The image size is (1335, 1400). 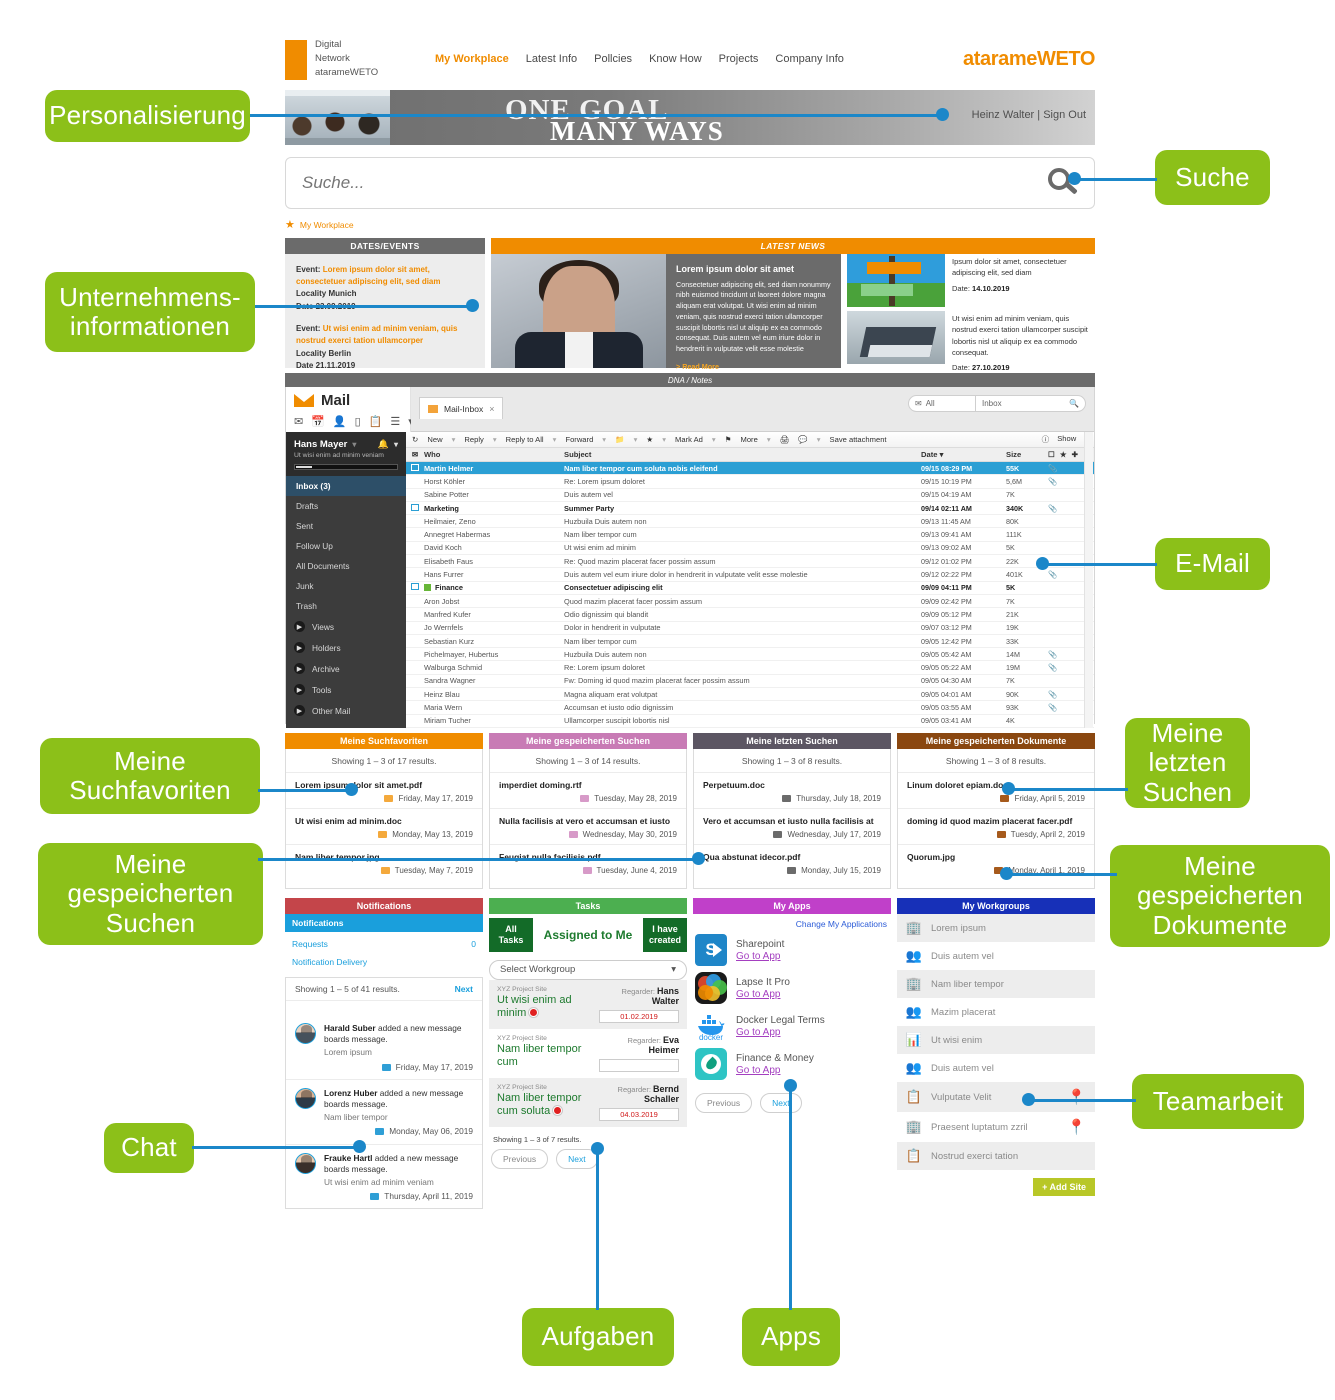 What do you see at coordinates (588, 935) in the screenshot?
I see `tab-assigned-to-me: Assigned to Me` at bounding box center [588, 935].